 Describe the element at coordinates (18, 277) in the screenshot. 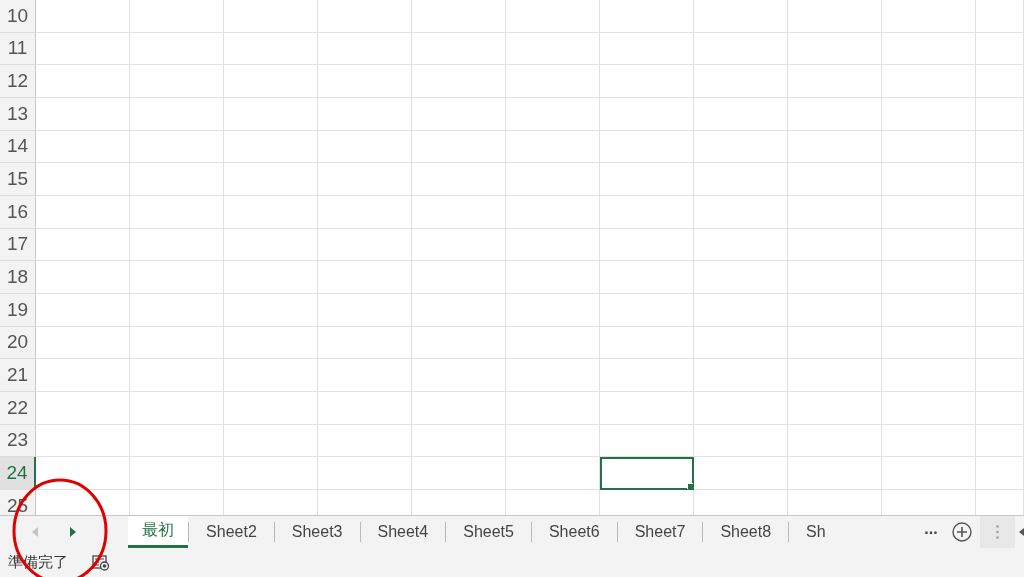

I see `row-header: 18` at that location.